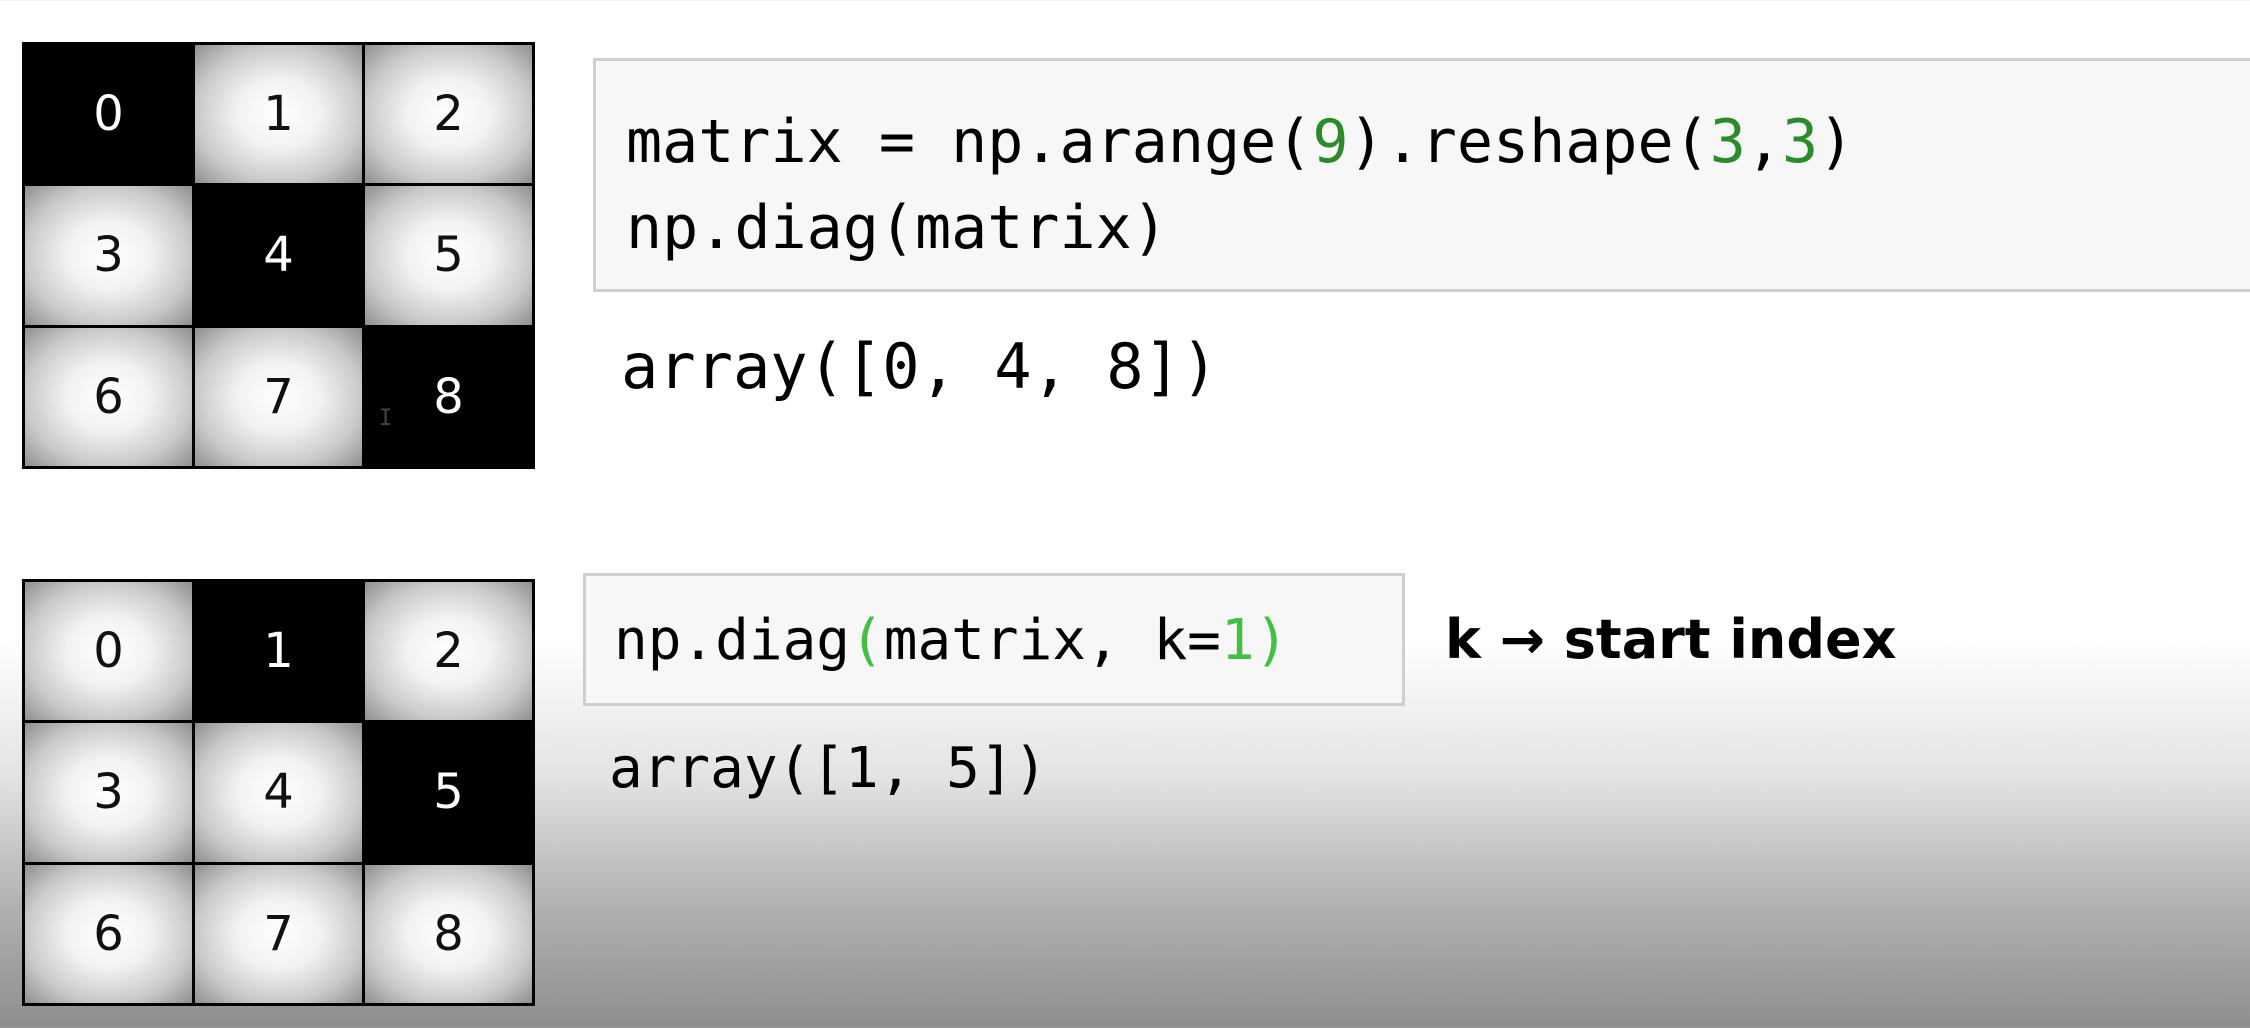 The image size is (2250, 1028). Describe the element at coordinates (1763, 142) in the screenshot. I see `code-token: ,` at that location.